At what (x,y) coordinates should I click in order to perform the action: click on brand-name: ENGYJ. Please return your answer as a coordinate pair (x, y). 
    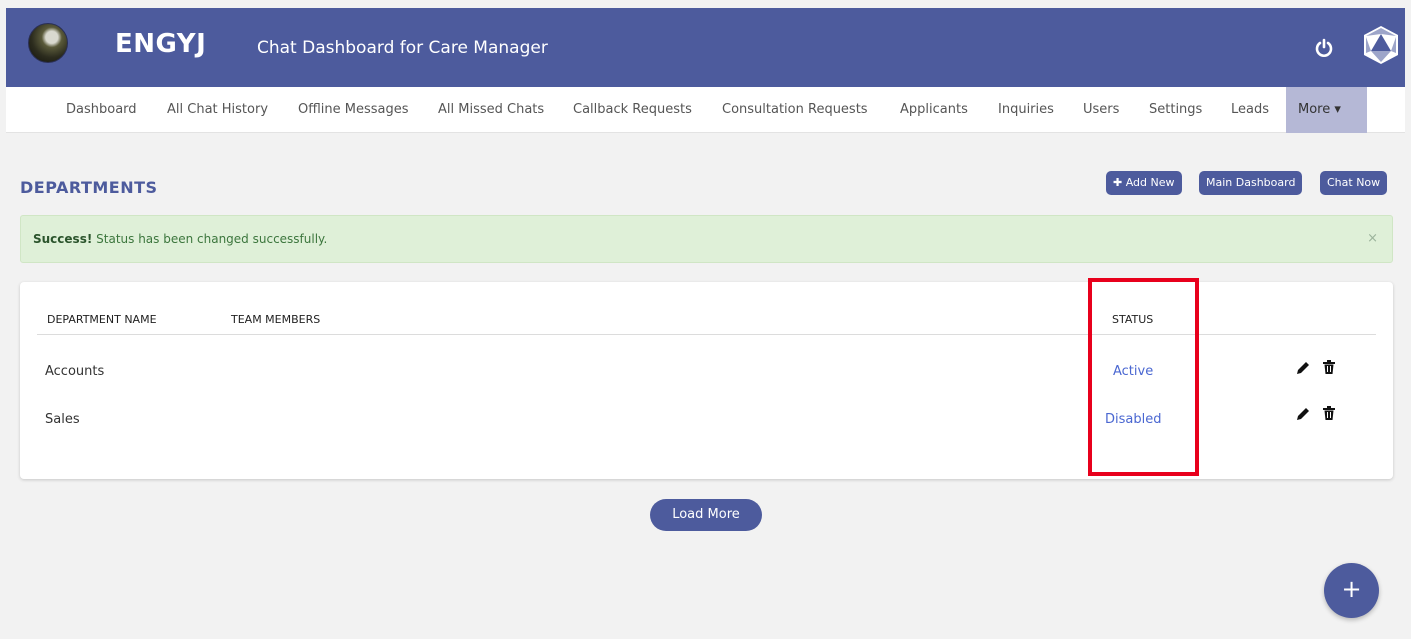
    Looking at the image, I should click on (161, 44).